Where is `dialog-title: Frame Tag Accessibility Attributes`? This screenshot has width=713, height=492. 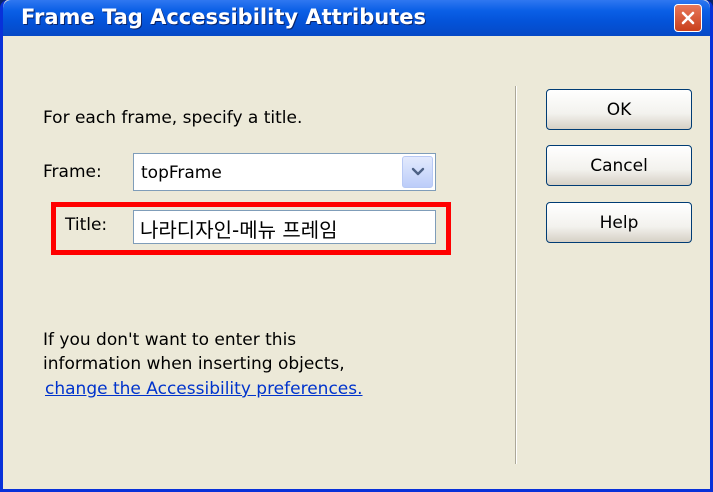 dialog-title: Frame Tag Accessibility Attributes is located at coordinates (223, 17).